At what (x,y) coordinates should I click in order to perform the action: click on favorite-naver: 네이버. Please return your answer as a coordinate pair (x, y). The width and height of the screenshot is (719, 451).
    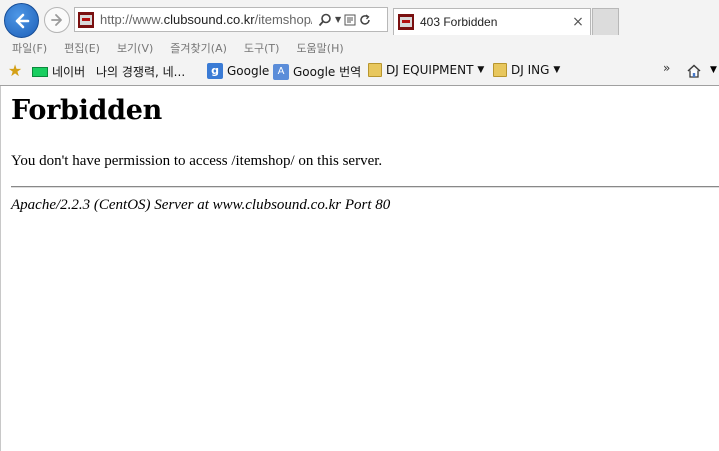
    Looking at the image, I should click on (58, 71).